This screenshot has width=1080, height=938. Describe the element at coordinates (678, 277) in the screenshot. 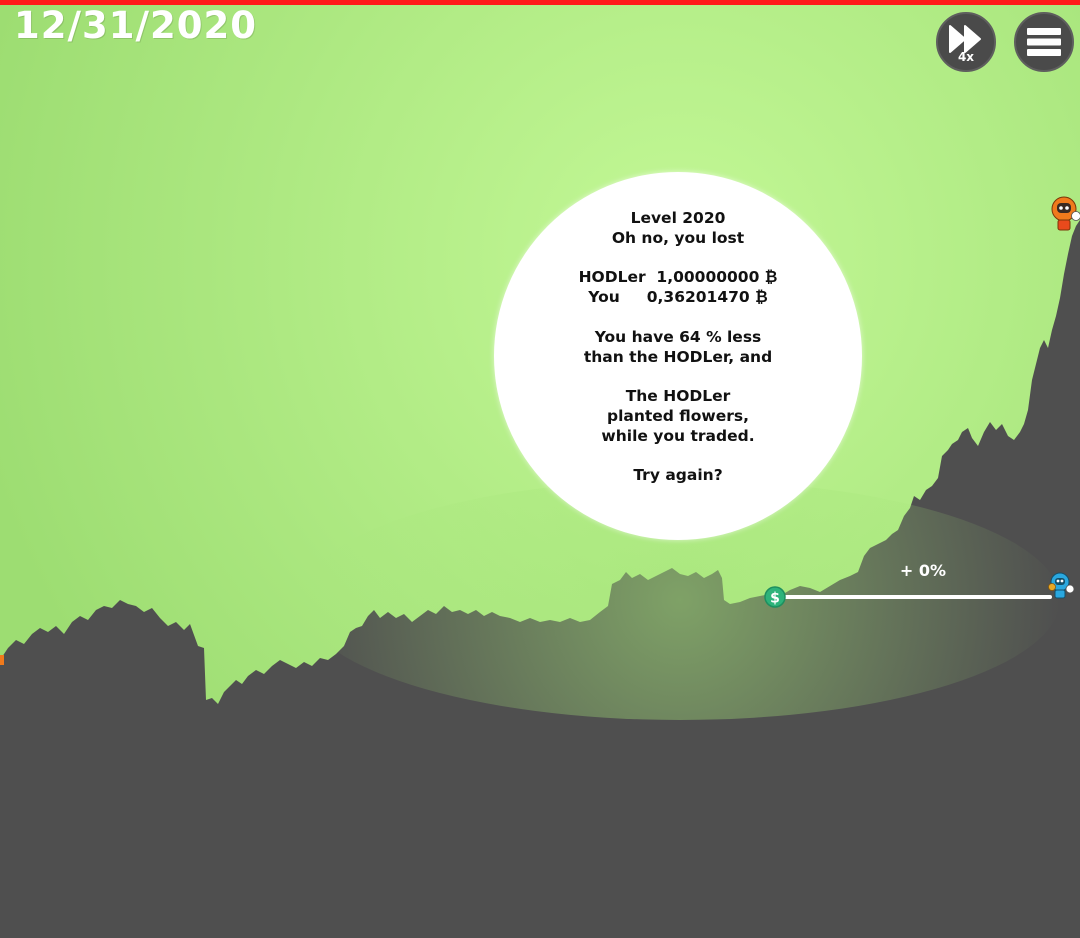

I see `hodler-balance: HODLer 1,00000000 ₿` at that location.